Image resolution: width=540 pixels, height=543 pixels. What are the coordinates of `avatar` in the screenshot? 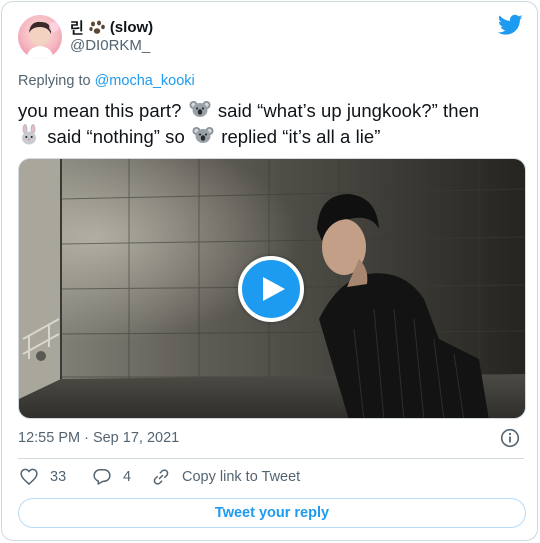 It's located at (40, 37).